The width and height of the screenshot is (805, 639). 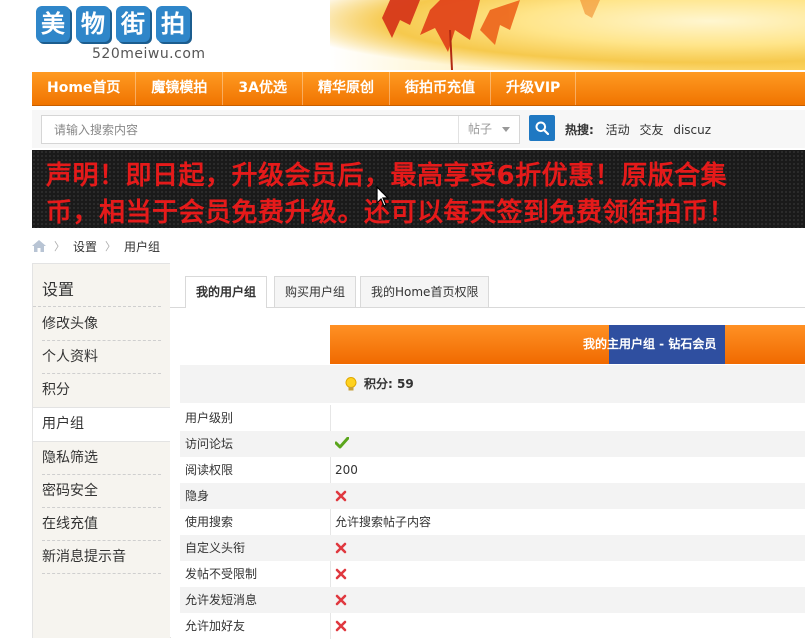 I want to click on row-value: 200, so click(x=346, y=470).